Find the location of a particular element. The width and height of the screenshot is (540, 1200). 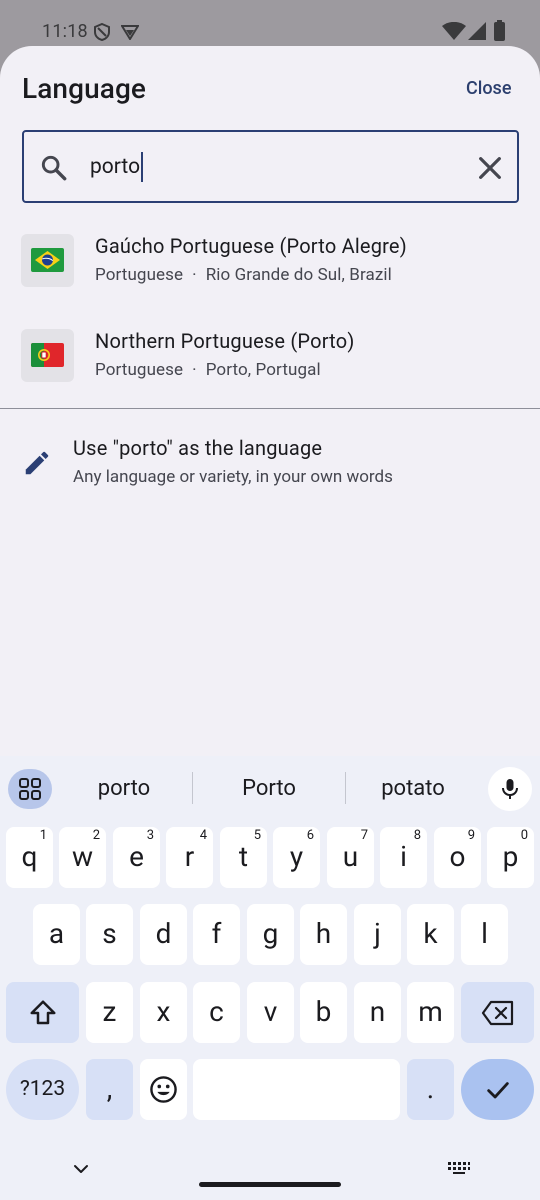

key-j: j is located at coordinates (377, 934).